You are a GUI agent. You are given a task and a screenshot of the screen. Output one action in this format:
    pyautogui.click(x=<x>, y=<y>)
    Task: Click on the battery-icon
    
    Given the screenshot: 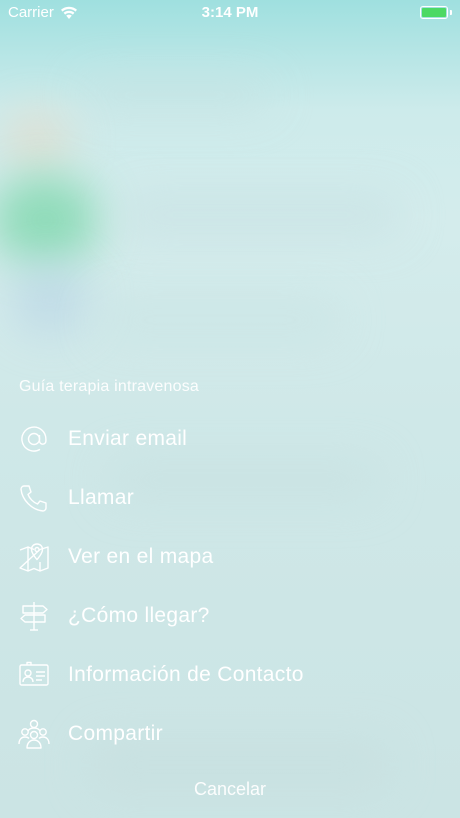 What is the action you would take?
    pyautogui.click(x=434, y=12)
    